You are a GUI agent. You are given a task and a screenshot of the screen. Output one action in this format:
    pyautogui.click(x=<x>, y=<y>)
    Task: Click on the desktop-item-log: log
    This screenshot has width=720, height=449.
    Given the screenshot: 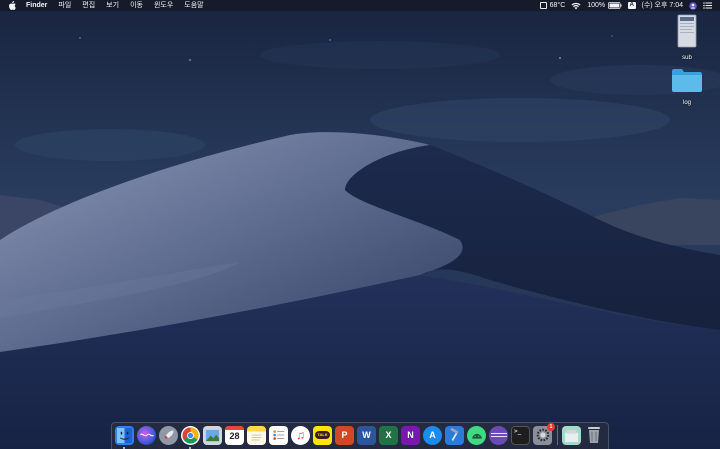 What is the action you would take?
    pyautogui.click(x=687, y=87)
    